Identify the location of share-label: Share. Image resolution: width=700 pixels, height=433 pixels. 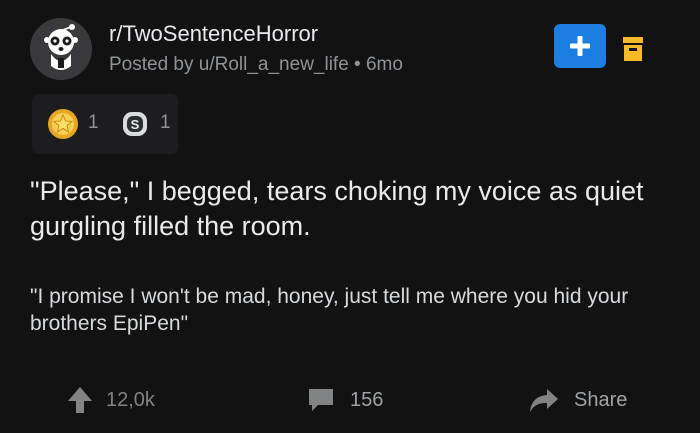
(601, 399).